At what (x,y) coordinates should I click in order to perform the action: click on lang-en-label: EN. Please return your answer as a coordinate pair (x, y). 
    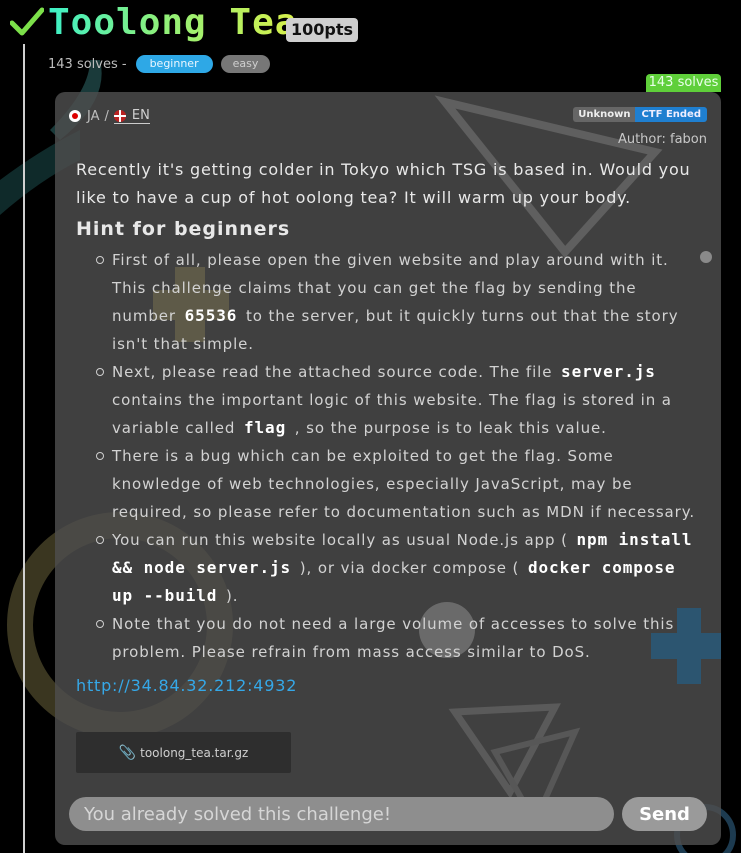
    Looking at the image, I should click on (140, 115).